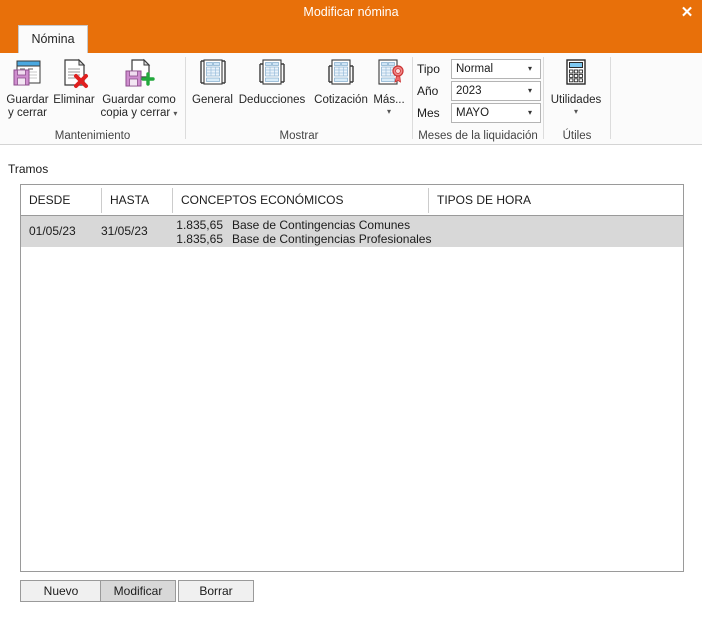  Describe the element at coordinates (496, 69) in the screenshot. I see `tipo-select: Normal ▾` at that location.